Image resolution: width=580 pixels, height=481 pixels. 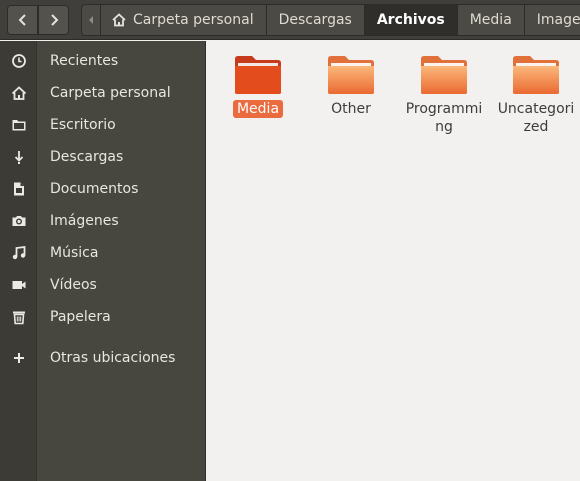 What do you see at coordinates (558, 20) in the screenshot?
I see `breadcrumb-label: Images` at bounding box center [558, 20].